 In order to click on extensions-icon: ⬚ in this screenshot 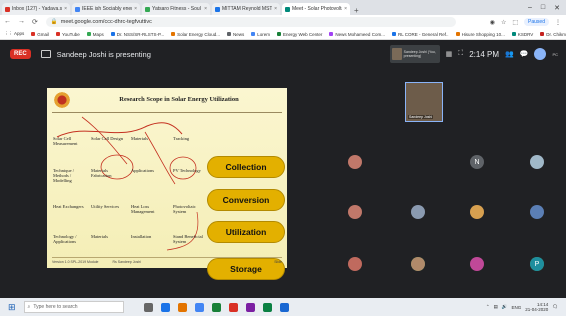, I will do `click(515, 22)`.